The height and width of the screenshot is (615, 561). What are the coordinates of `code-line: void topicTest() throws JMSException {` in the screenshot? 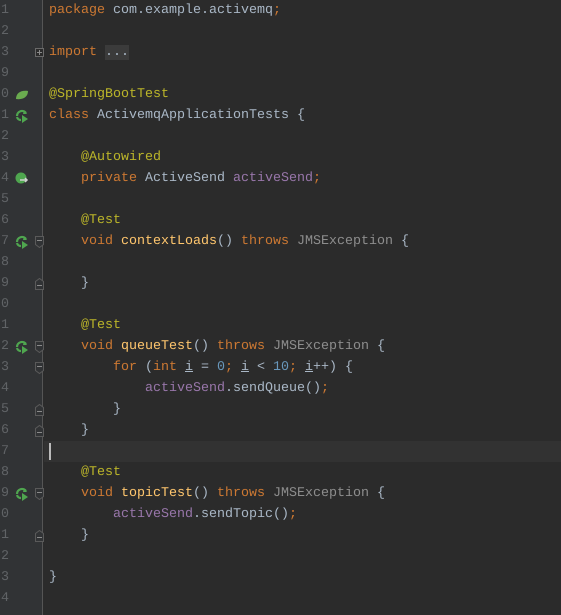 It's located at (232, 494).